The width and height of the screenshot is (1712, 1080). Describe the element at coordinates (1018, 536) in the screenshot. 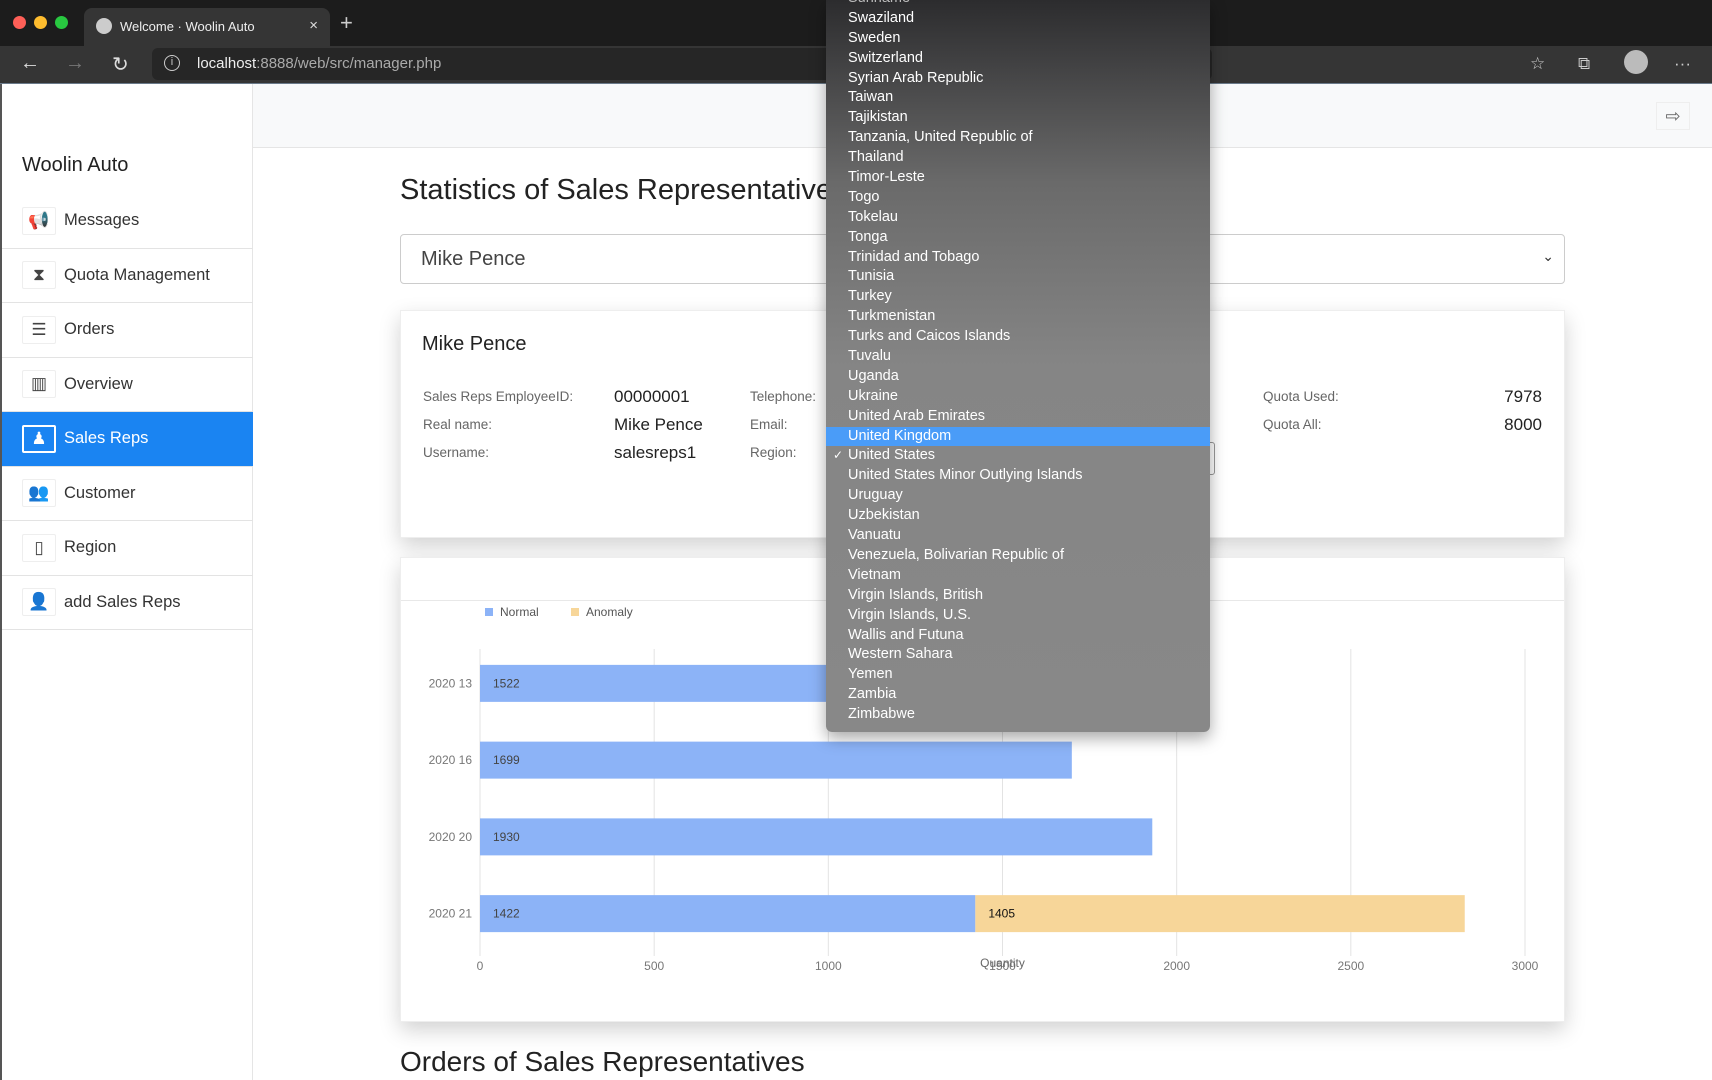

I see `dropdown-option: Vanuatu` at that location.